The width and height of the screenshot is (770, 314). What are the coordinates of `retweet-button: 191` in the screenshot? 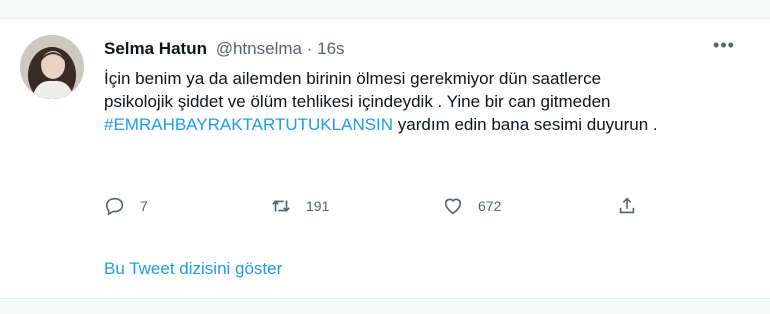 It's located at (299, 206).